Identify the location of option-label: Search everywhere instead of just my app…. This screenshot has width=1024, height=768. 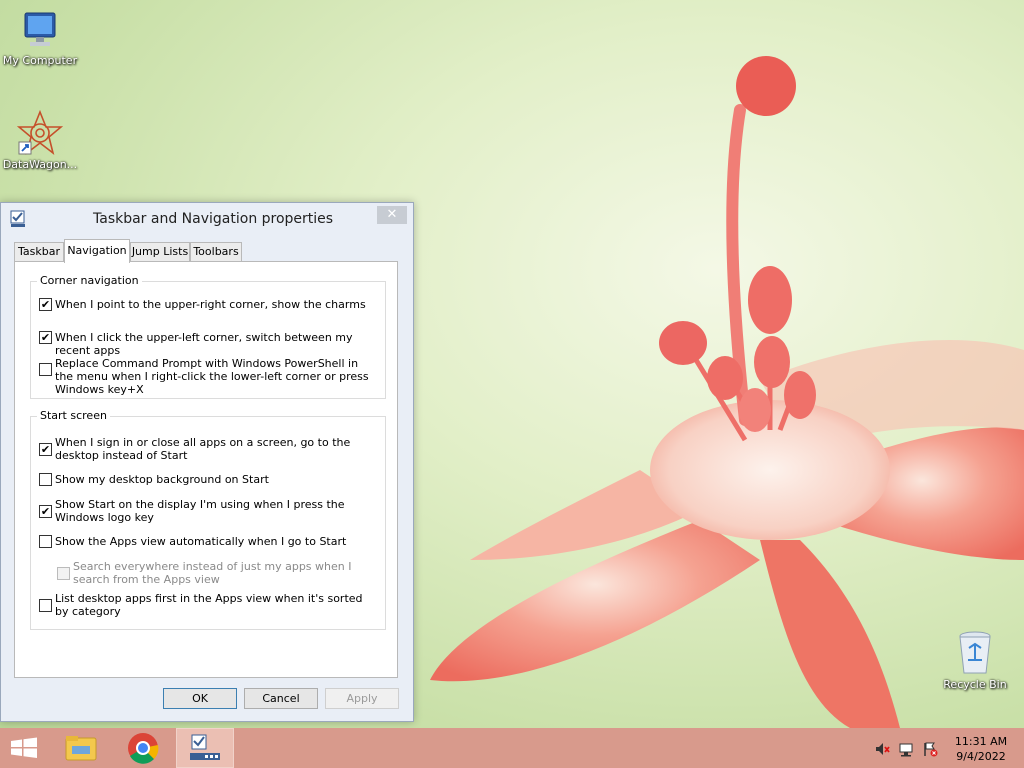
(212, 573).